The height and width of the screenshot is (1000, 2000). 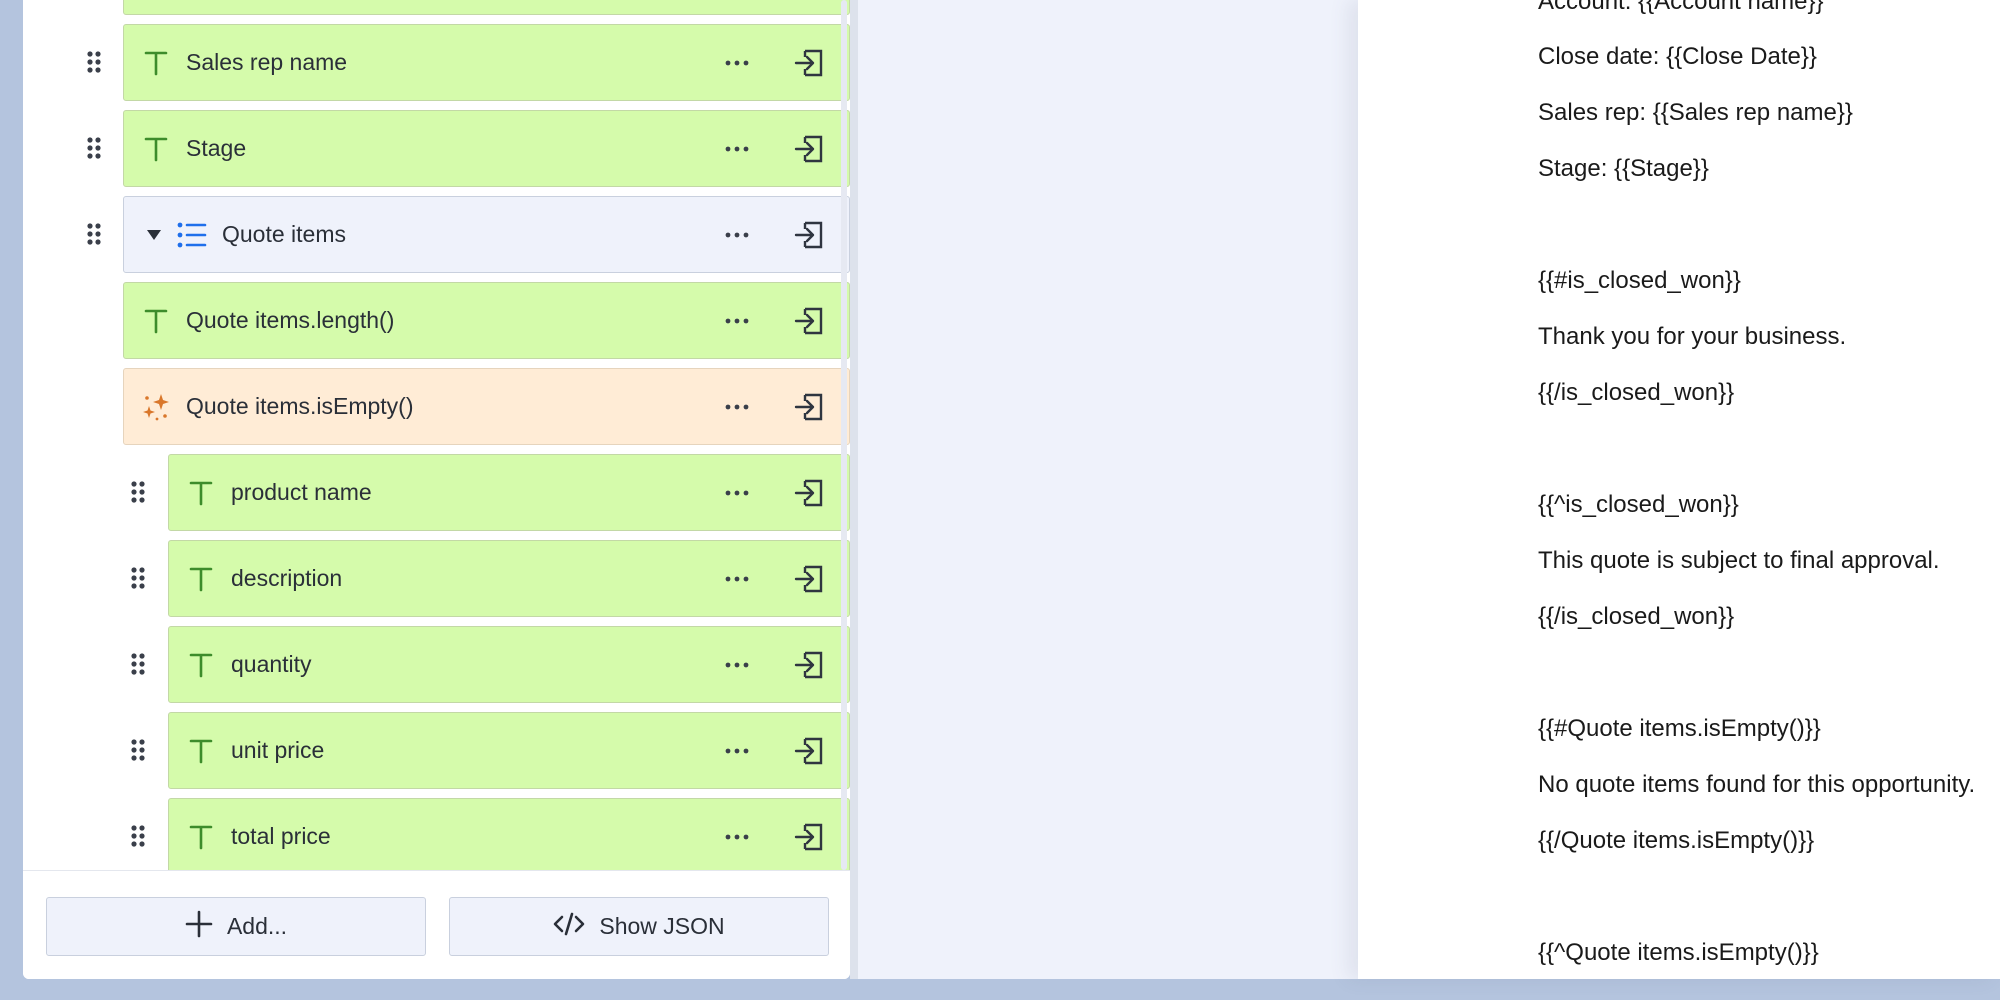 What do you see at coordinates (844, 435) in the screenshot?
I see `field-list-scrollbar` at bounding box center [844, 435].